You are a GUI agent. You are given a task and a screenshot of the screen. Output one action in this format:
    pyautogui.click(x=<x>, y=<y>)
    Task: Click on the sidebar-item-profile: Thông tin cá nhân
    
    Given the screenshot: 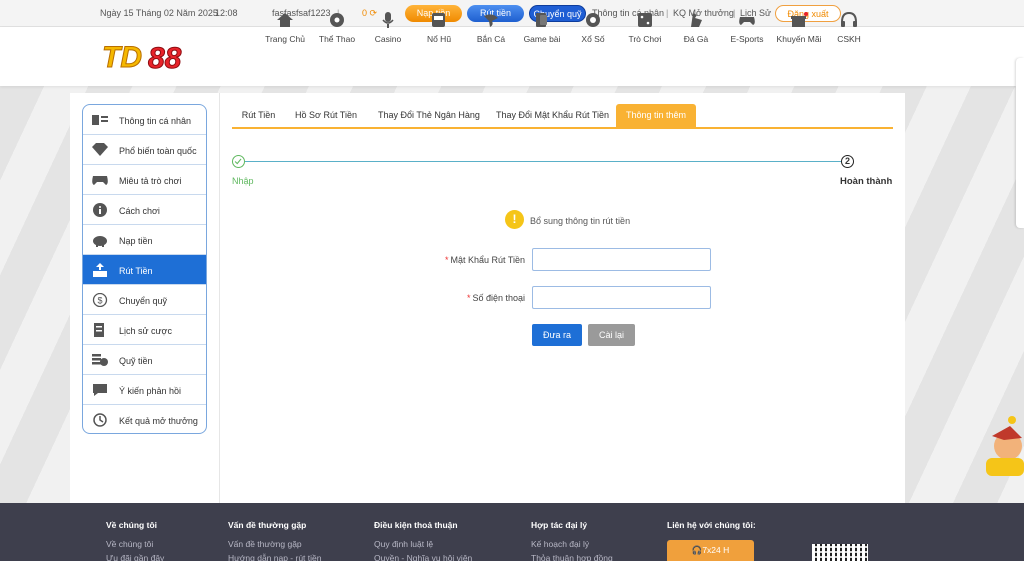 What is the action you would take?
    pyautogui.click(x=144, y=120)
    